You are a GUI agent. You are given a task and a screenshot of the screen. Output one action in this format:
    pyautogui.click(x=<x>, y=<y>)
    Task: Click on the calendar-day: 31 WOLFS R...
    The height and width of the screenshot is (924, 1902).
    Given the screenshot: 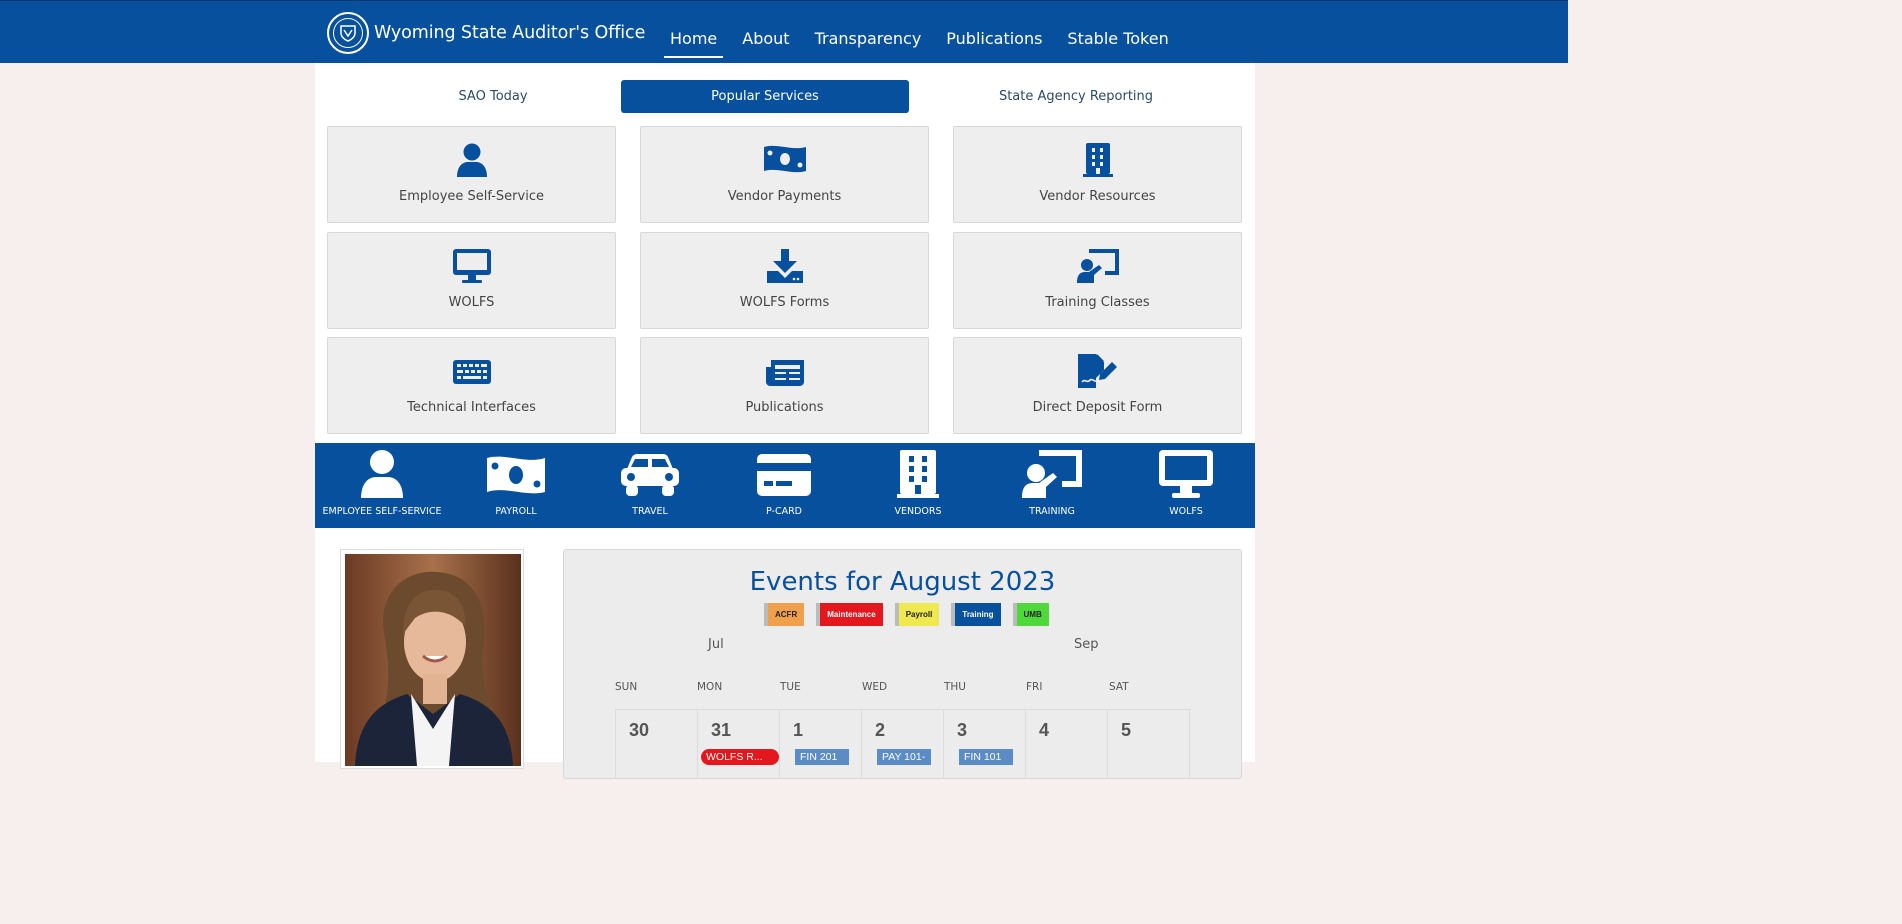 What is the action you would take?
    pyautogui.click(x=739, y=744)
    